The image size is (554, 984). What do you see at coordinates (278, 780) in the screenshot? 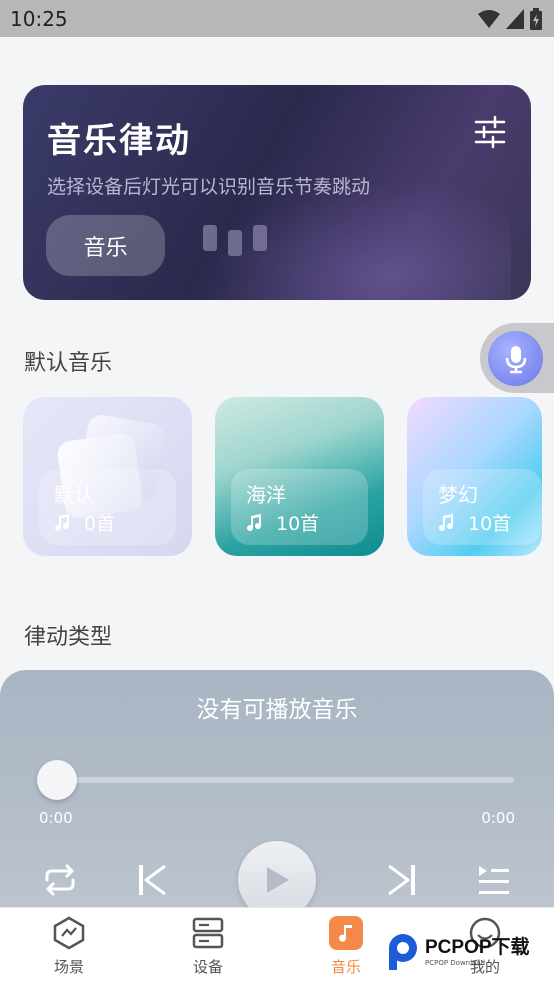
I see `progress-track` at bounding box center [278, 780].